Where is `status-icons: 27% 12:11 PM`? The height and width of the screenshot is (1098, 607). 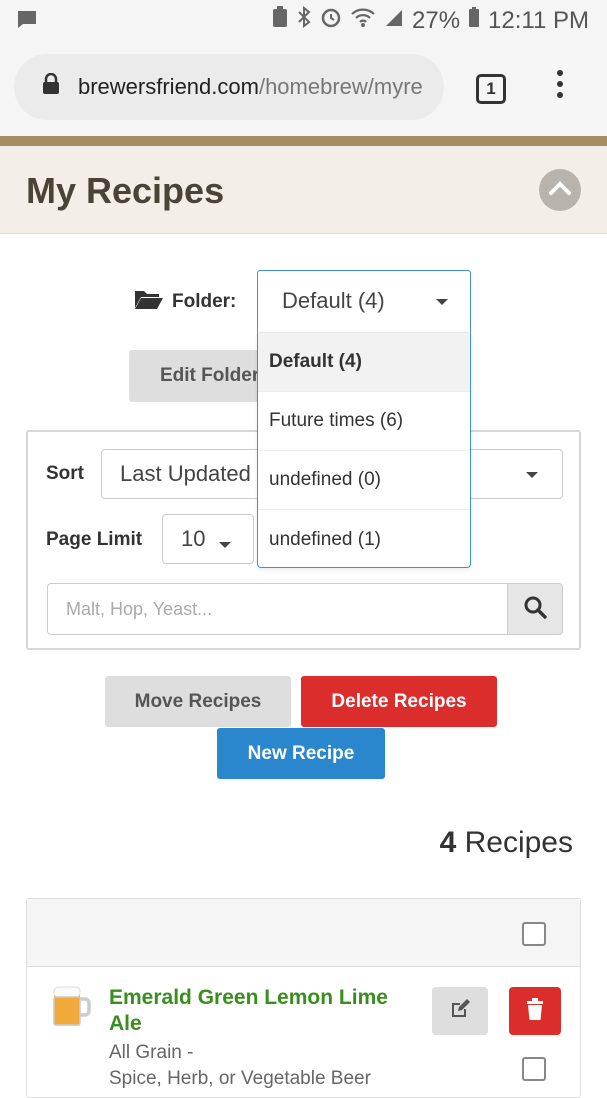
status-icons: 27% 12:11 PM is located at coordinates (430, 20).